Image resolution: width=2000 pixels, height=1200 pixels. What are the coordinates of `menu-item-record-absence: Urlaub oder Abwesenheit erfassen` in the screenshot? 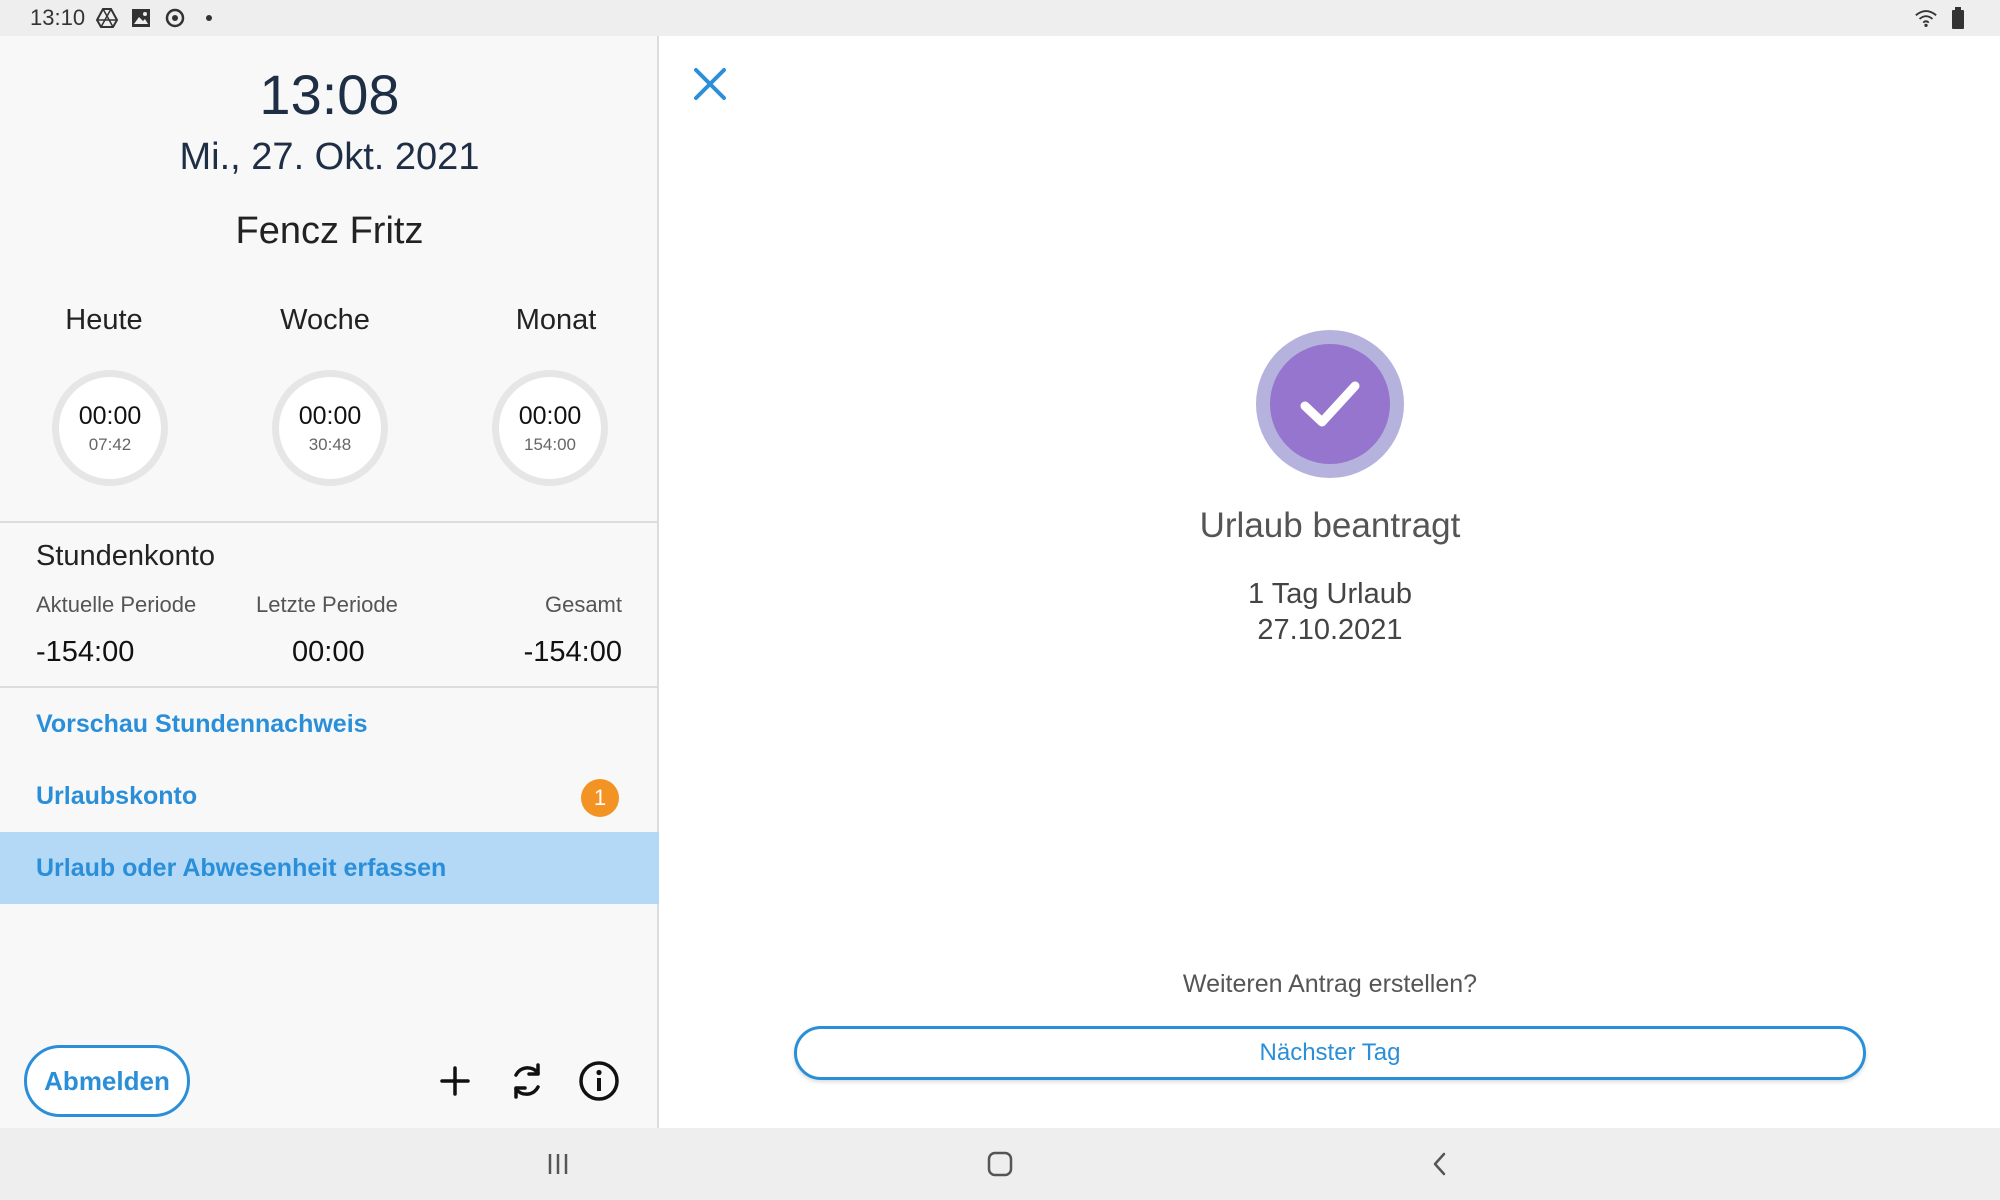 It's located at (329, 868).